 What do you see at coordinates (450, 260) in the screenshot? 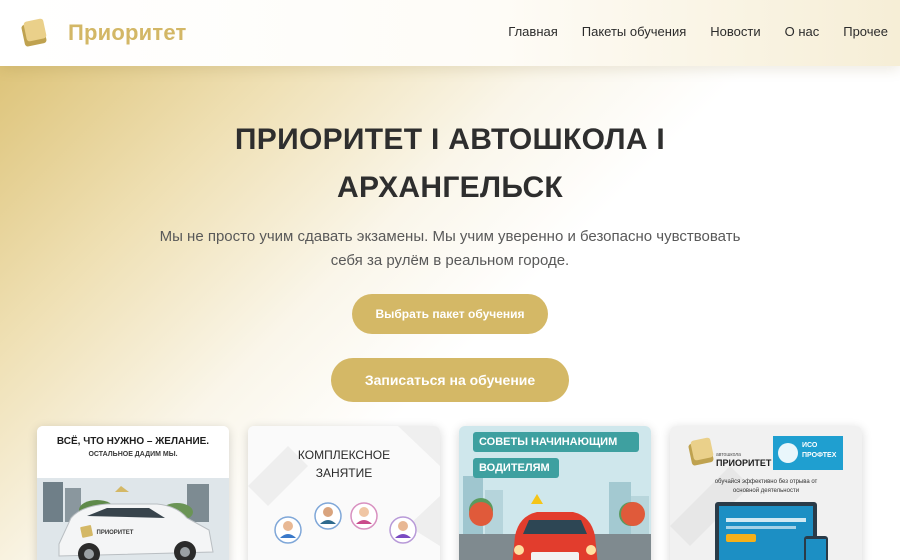
I see `hero-subtitle-line-2: себя за рулём в реальном городе.` at bounding box center [450, 260].